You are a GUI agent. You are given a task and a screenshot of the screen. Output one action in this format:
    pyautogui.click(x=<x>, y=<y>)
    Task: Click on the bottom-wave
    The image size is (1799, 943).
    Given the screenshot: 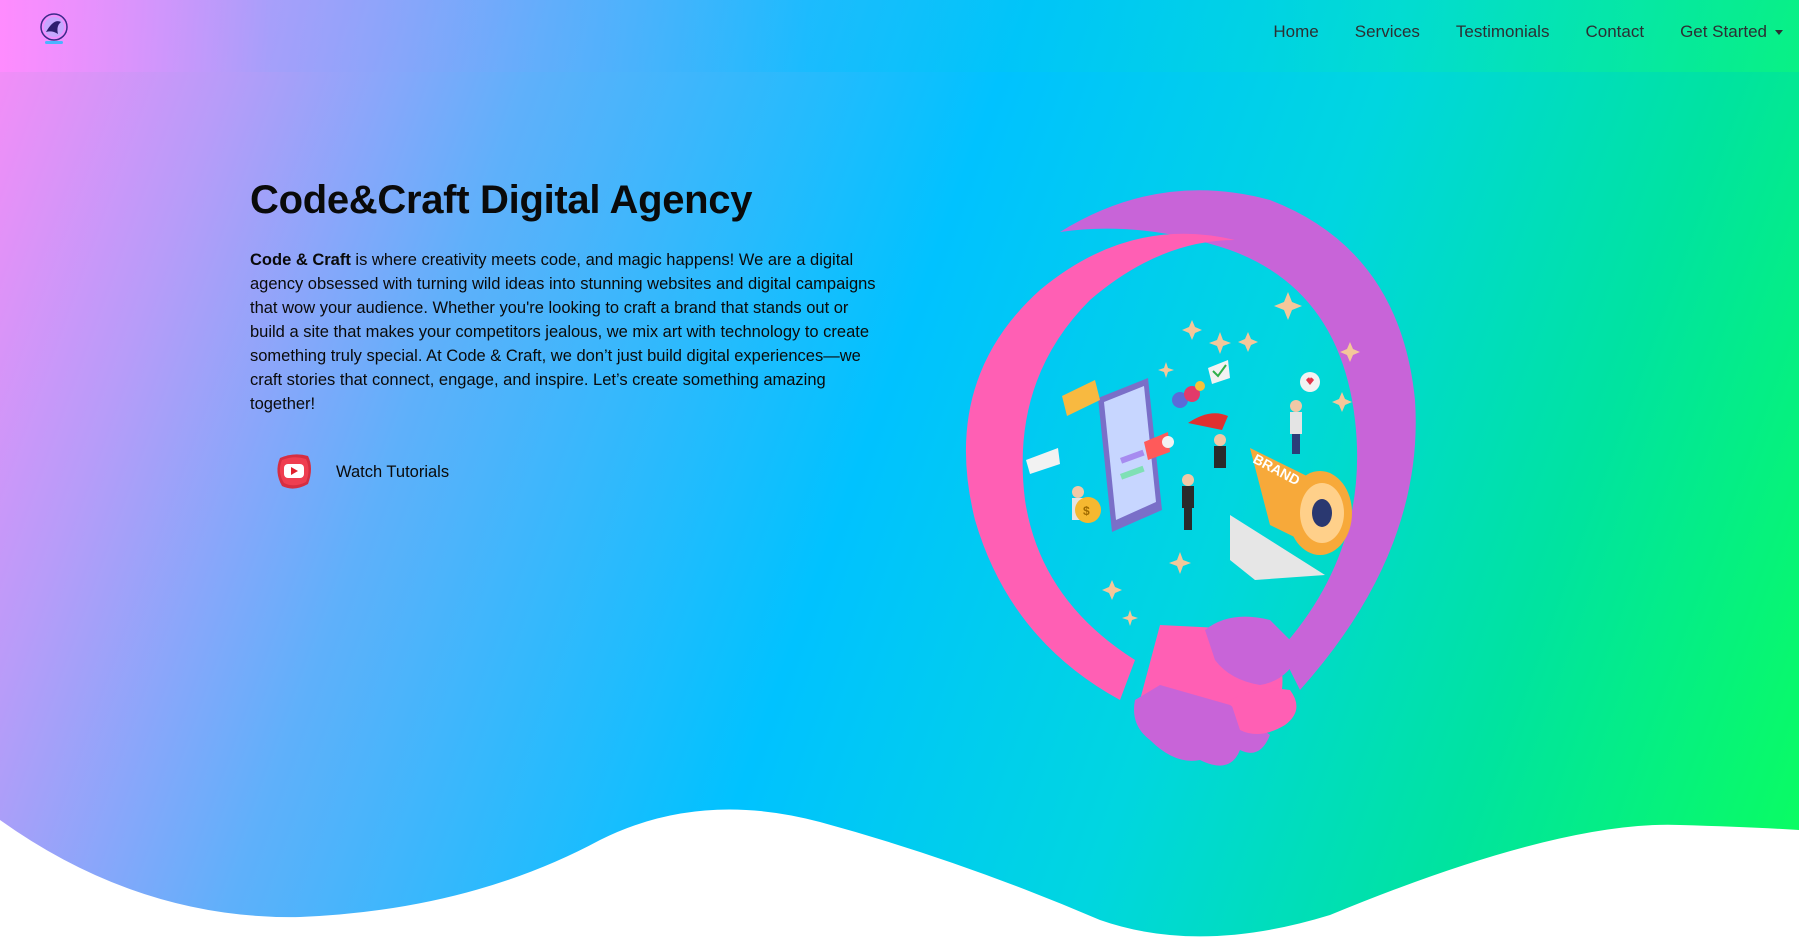 What is the action you would take?
    pyautogui.click(x=899, y=876)
    